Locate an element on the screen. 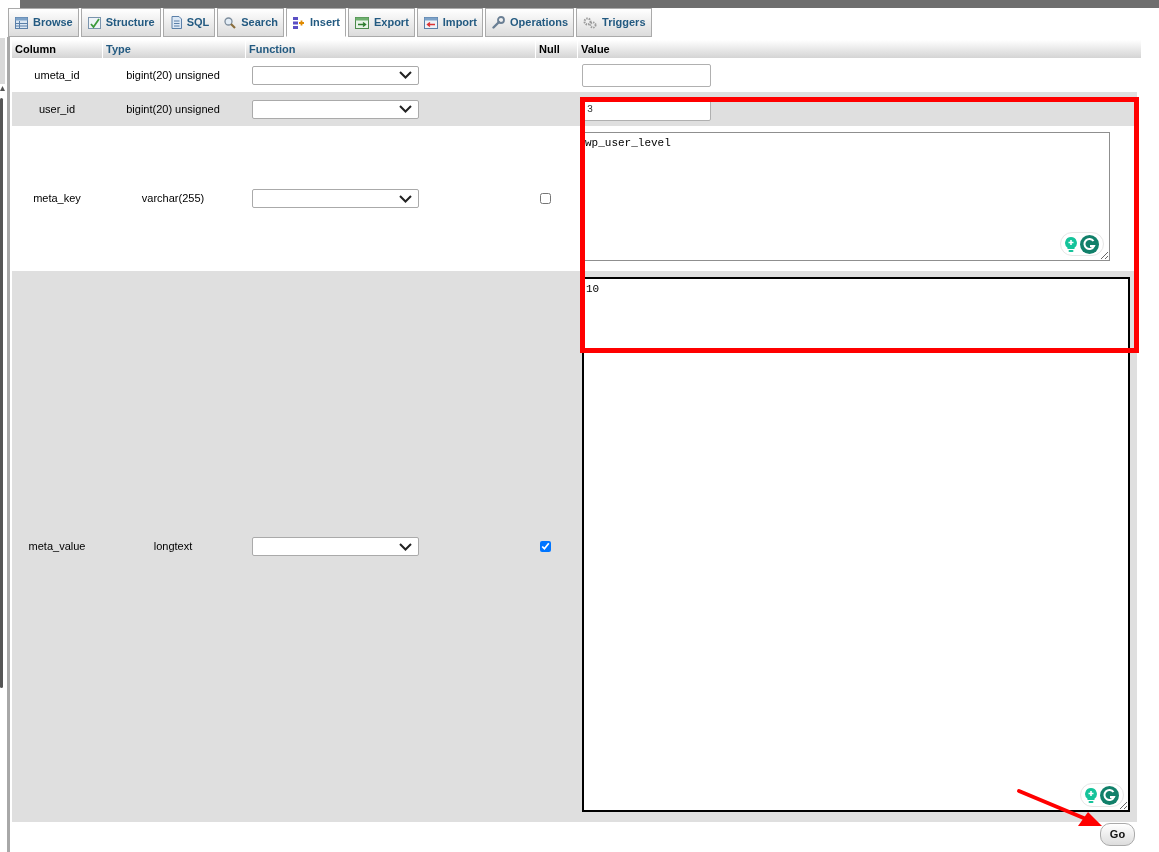  table-icon is located at coordinates (21, 22).